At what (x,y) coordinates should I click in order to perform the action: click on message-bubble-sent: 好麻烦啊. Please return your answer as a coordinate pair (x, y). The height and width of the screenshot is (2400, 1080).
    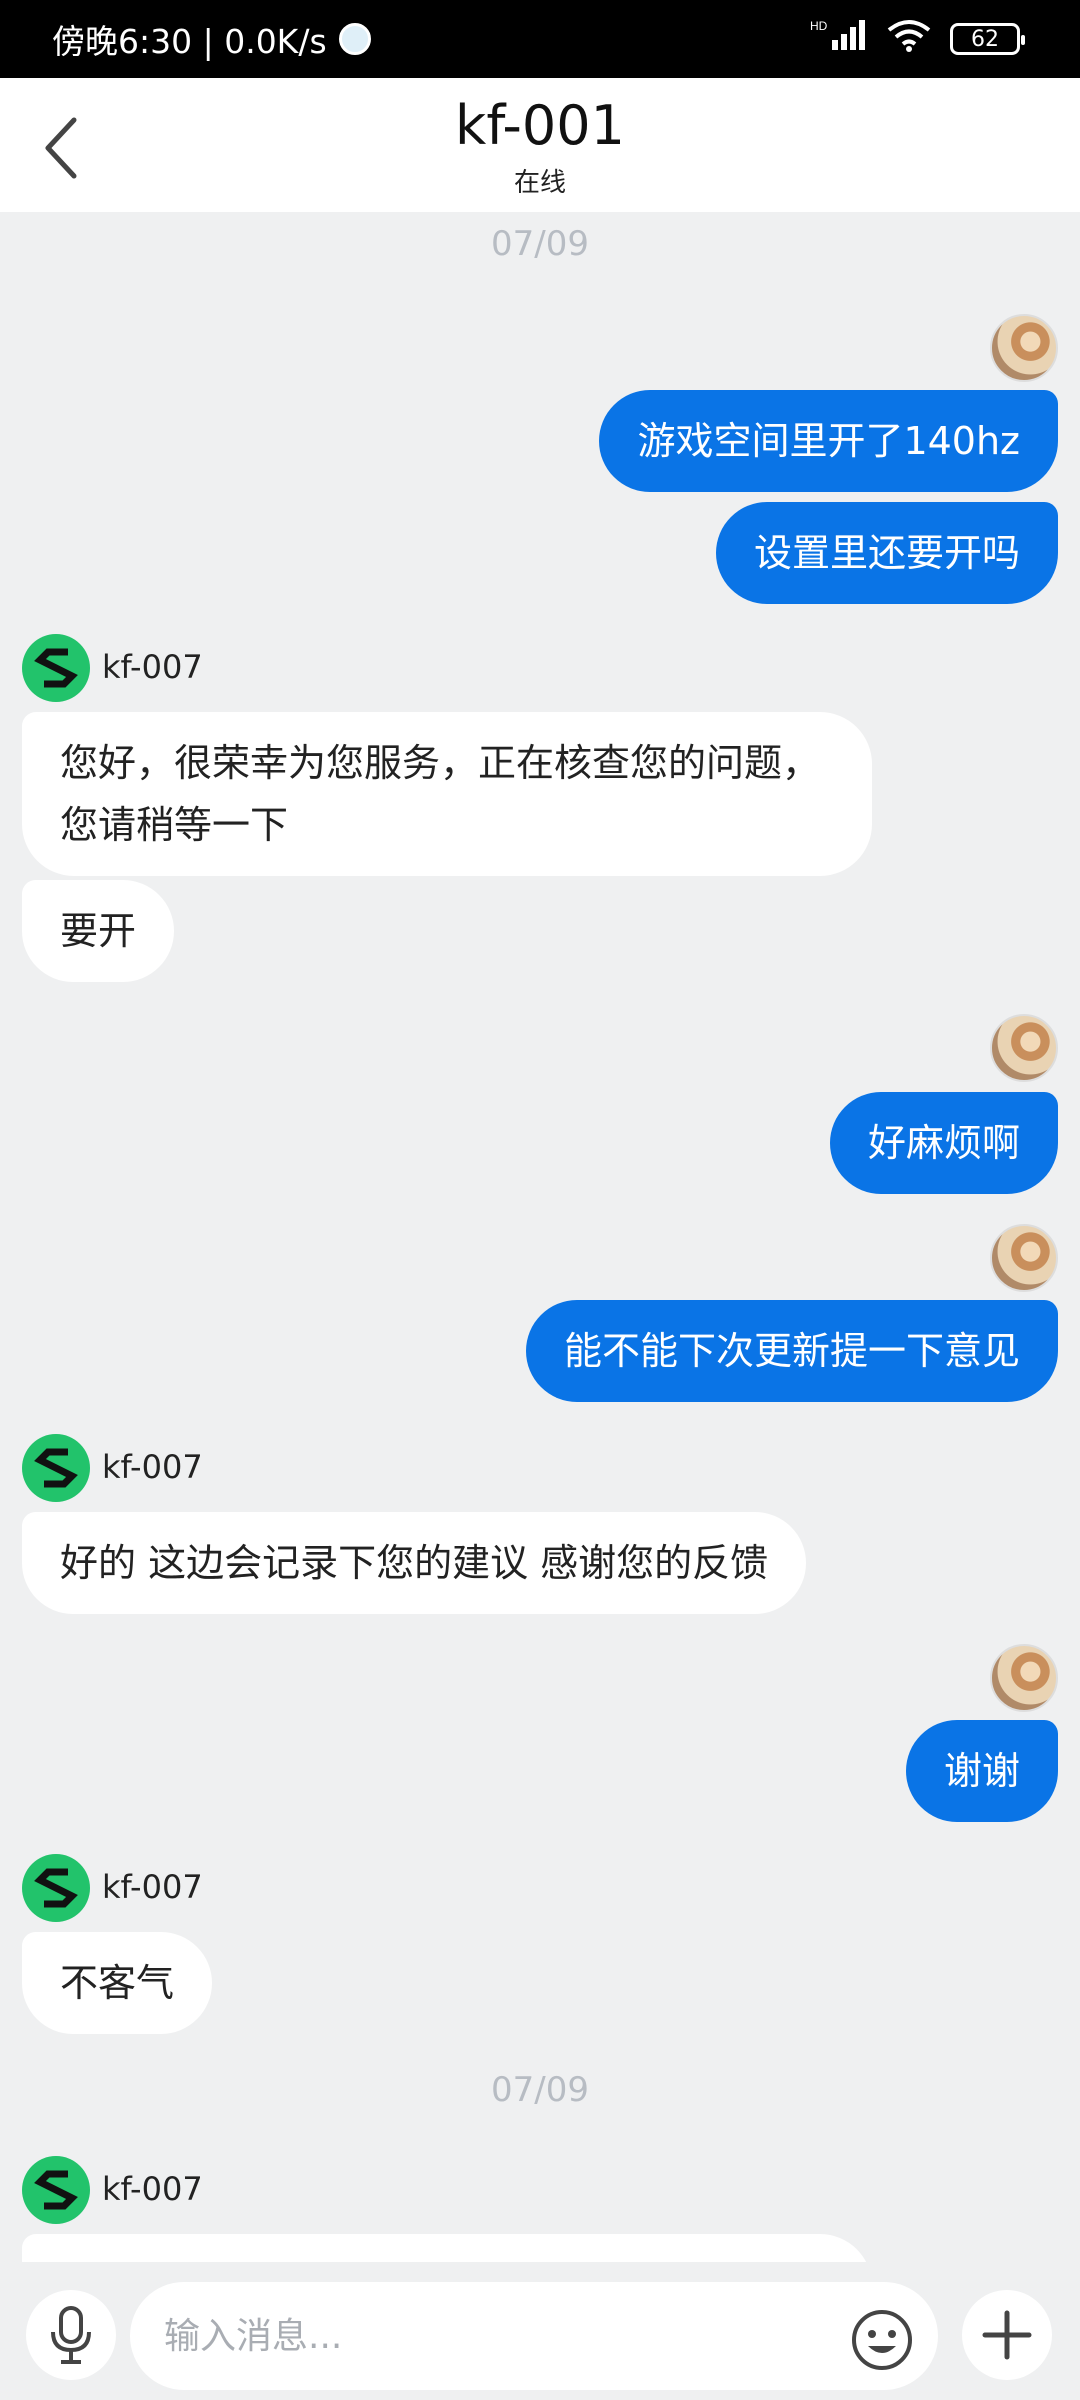
    Looking at the image, I should click on (943, 1143).